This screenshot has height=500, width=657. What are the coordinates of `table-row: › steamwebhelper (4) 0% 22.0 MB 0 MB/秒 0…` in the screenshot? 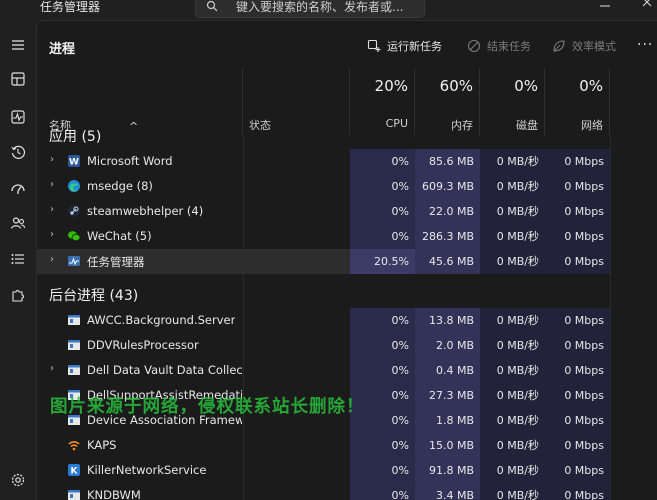 It's located at (323, 211).